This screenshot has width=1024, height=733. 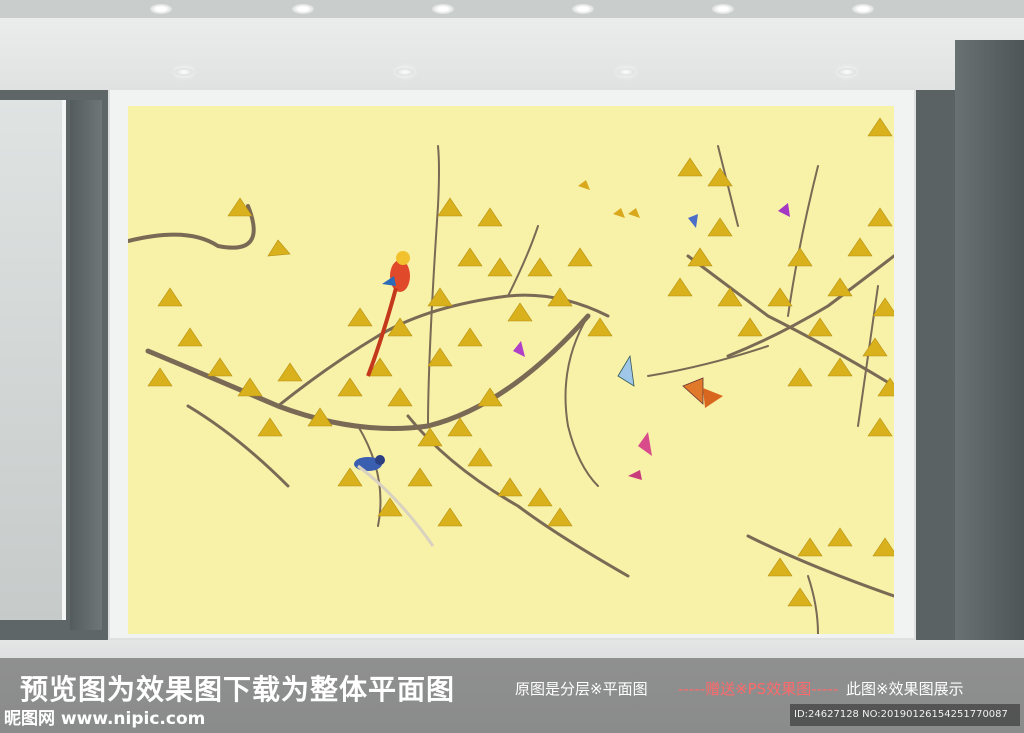 What do you see at coordinates (105, 719) in the screenshot?
I see `site-watermark: 昵图网 www.nipic.com` at bounding box center [105, 719].